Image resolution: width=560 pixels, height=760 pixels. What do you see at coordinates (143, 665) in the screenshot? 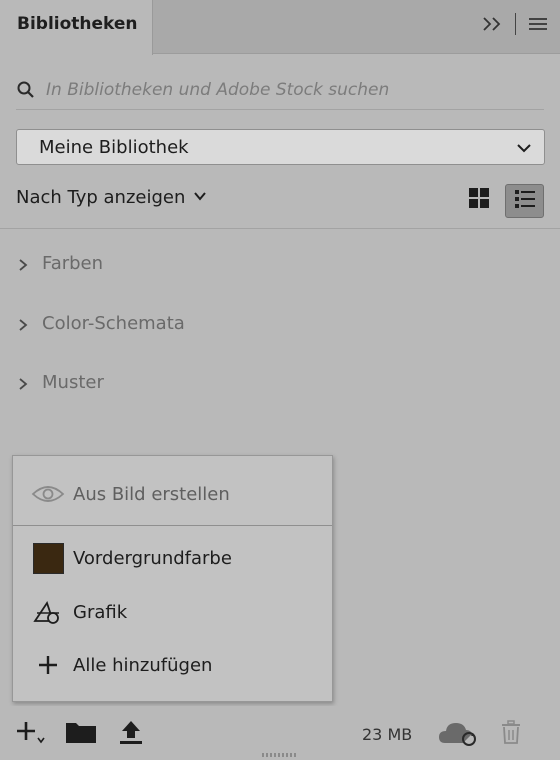
I see `menu-item-label: Alle hinzufügen` at bounding box center [143, 665].